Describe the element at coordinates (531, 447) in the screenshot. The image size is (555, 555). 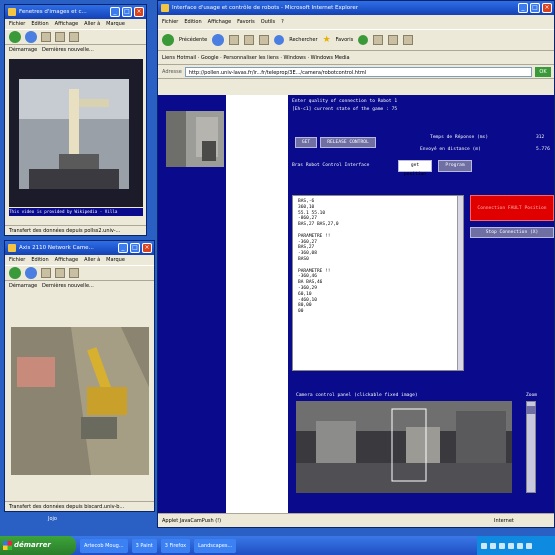
I see `zoom-slider` at that location.